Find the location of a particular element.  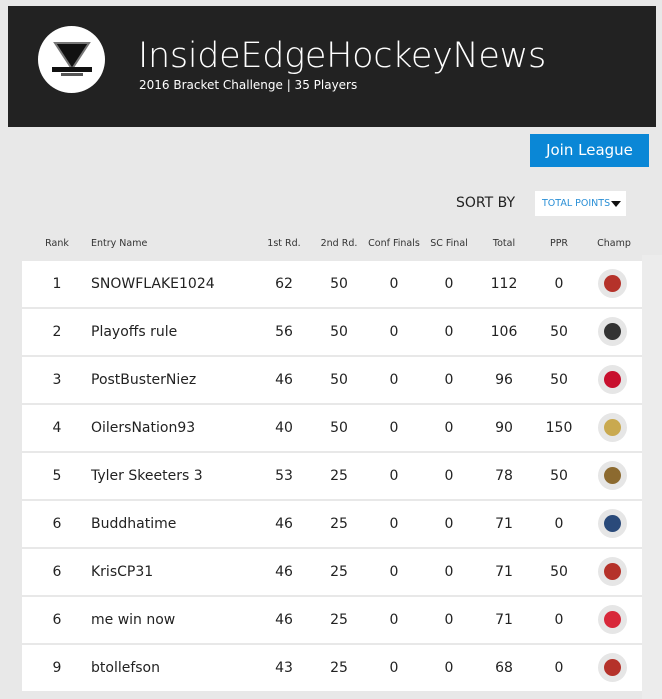

table-row: 3 PostBusterNiez 46 50 0 0 96 50 is located at coordinates (332, 380).